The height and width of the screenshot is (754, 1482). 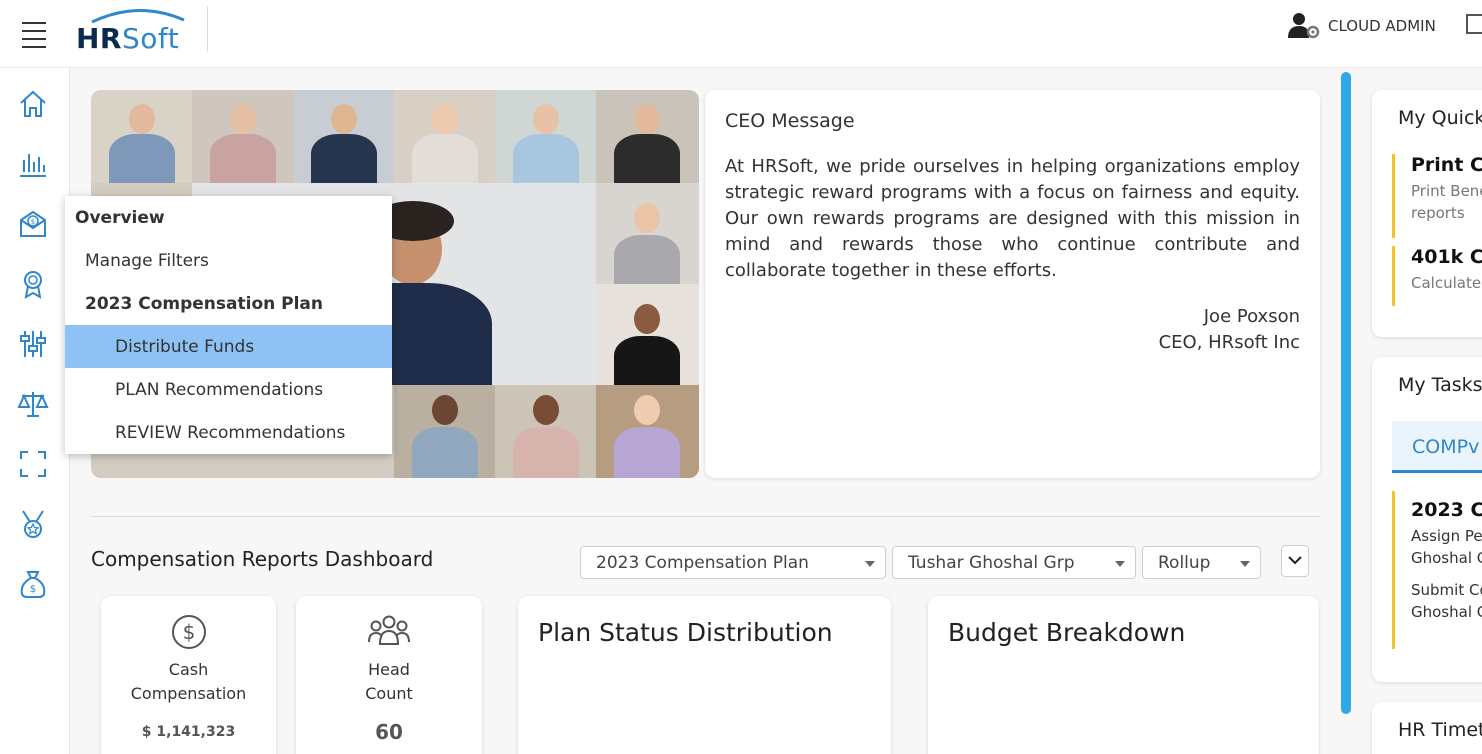 What do you see at coordinates (389, 669) in the screenshot?
I see `metric-label-line: Head` at bounding box center [389, 669].